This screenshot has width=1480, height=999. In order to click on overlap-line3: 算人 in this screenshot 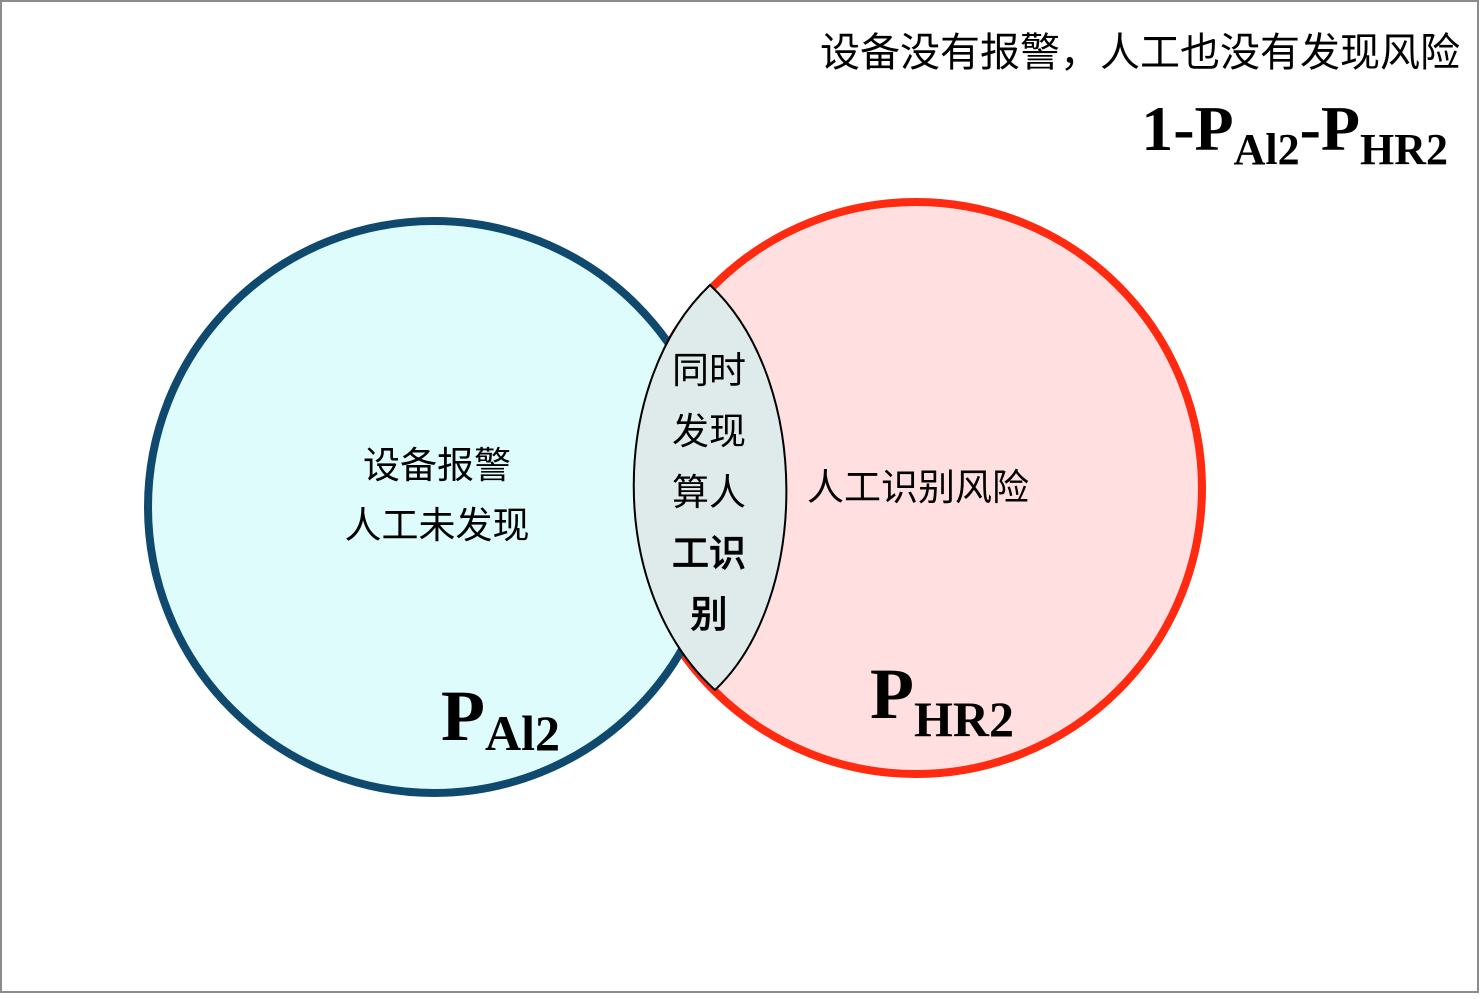, I will do `click(709, 492)`.